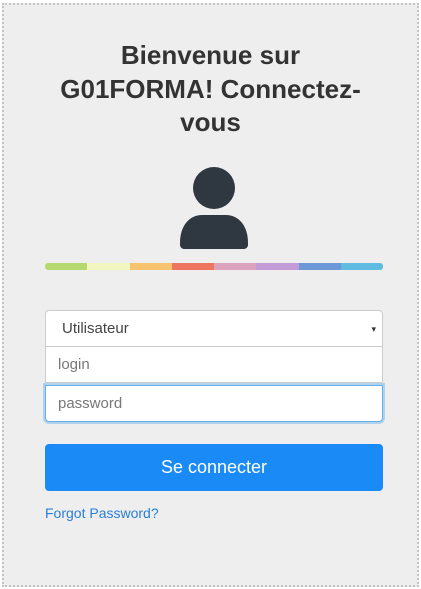 Image resolution: width=421 pixels, height=589 pixels. What do you see at coordinates (214, 513) in the screenshot?
I see `forgot-password-link: Forgot Password?` at bounding box center [214, 513].